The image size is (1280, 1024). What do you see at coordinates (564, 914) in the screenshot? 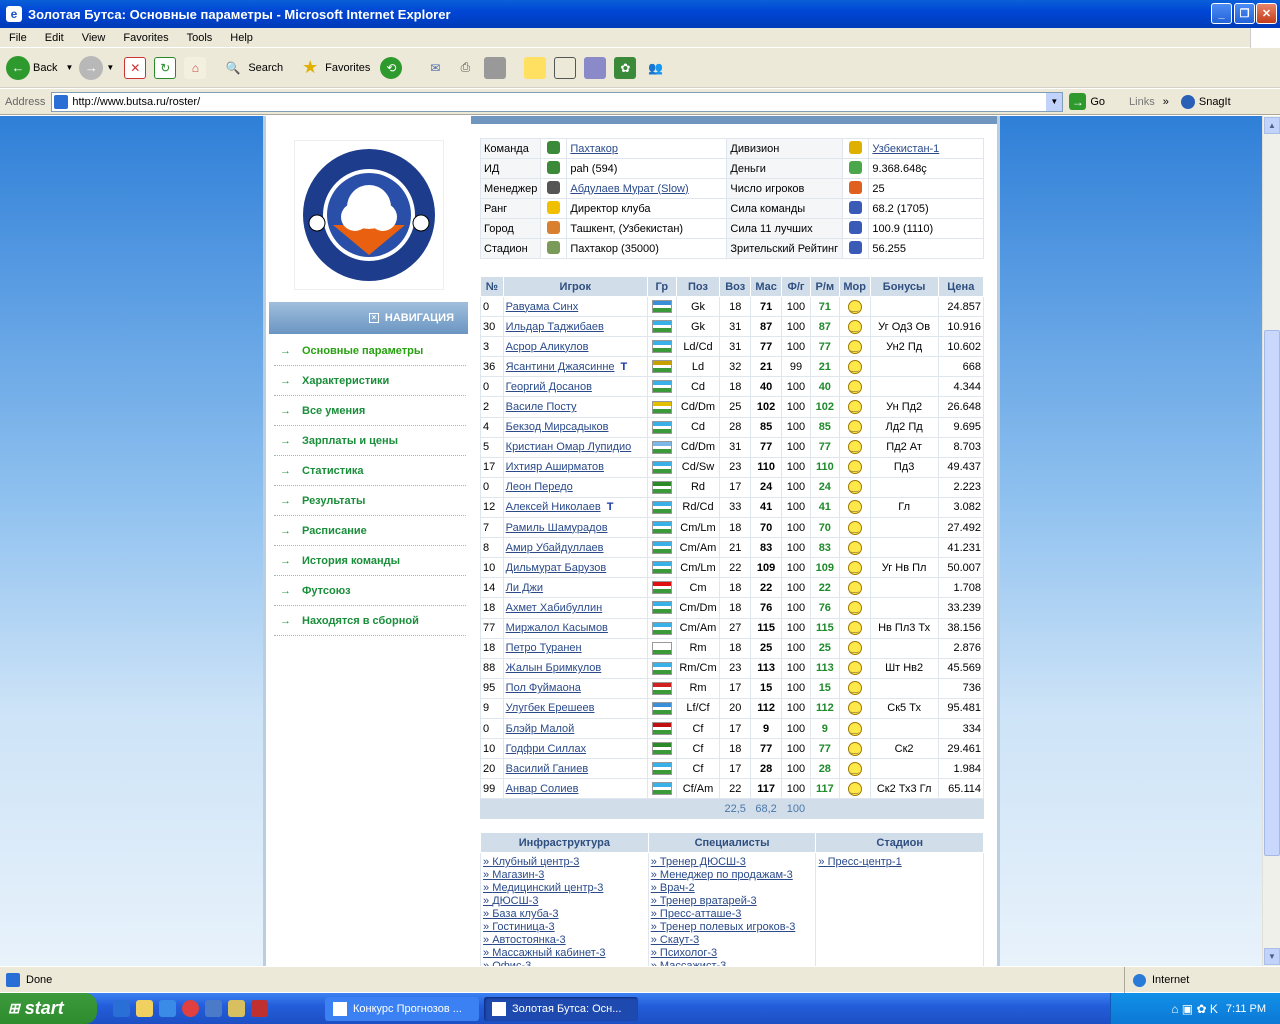
I see `facility-link: База клуба-3` at bounding box center [564, 914].